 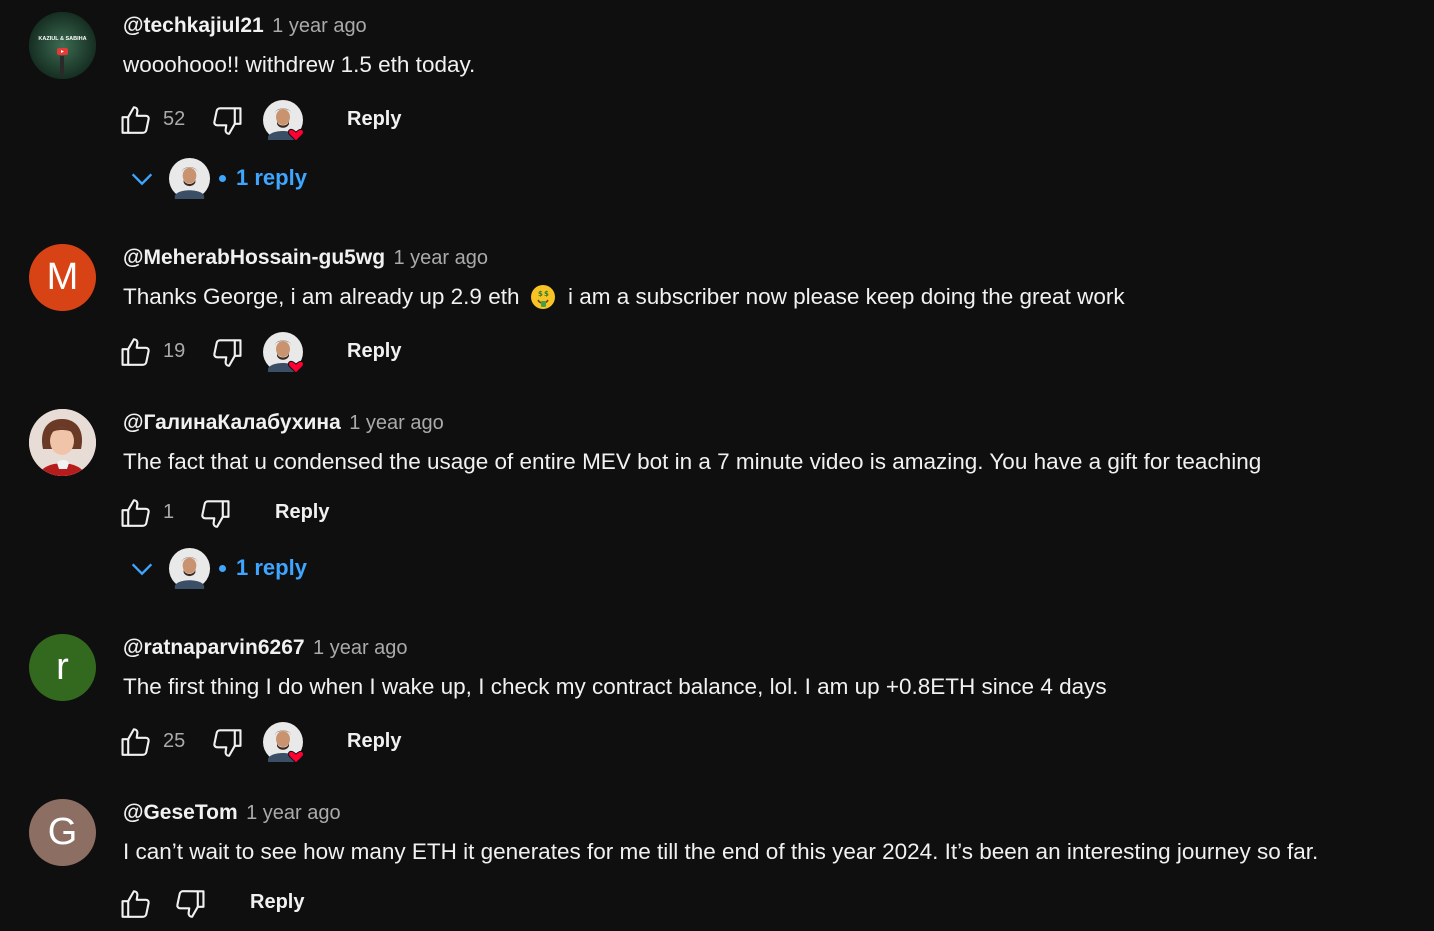 What do you see at coordinates (321, 296) in the screenshot?
I see `comment-text-part: Thanks George, i am already up 2.9 eth` at bounding box center [321, 296].